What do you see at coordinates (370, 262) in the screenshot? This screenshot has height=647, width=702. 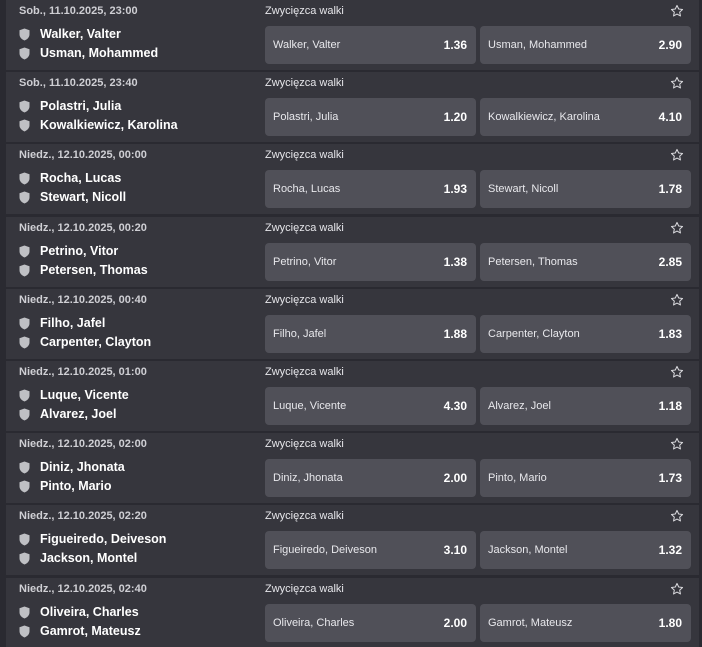 I see `odd-button-fighter-1: Petrino, Vitor 1.38` at bounding box center [370, 262].